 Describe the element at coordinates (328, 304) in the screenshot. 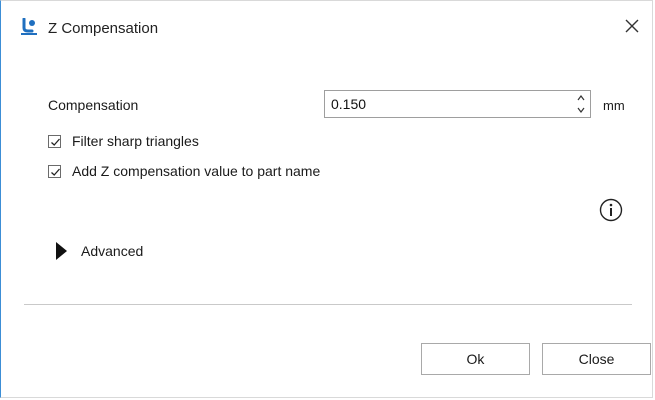

I see `divider` at that location.